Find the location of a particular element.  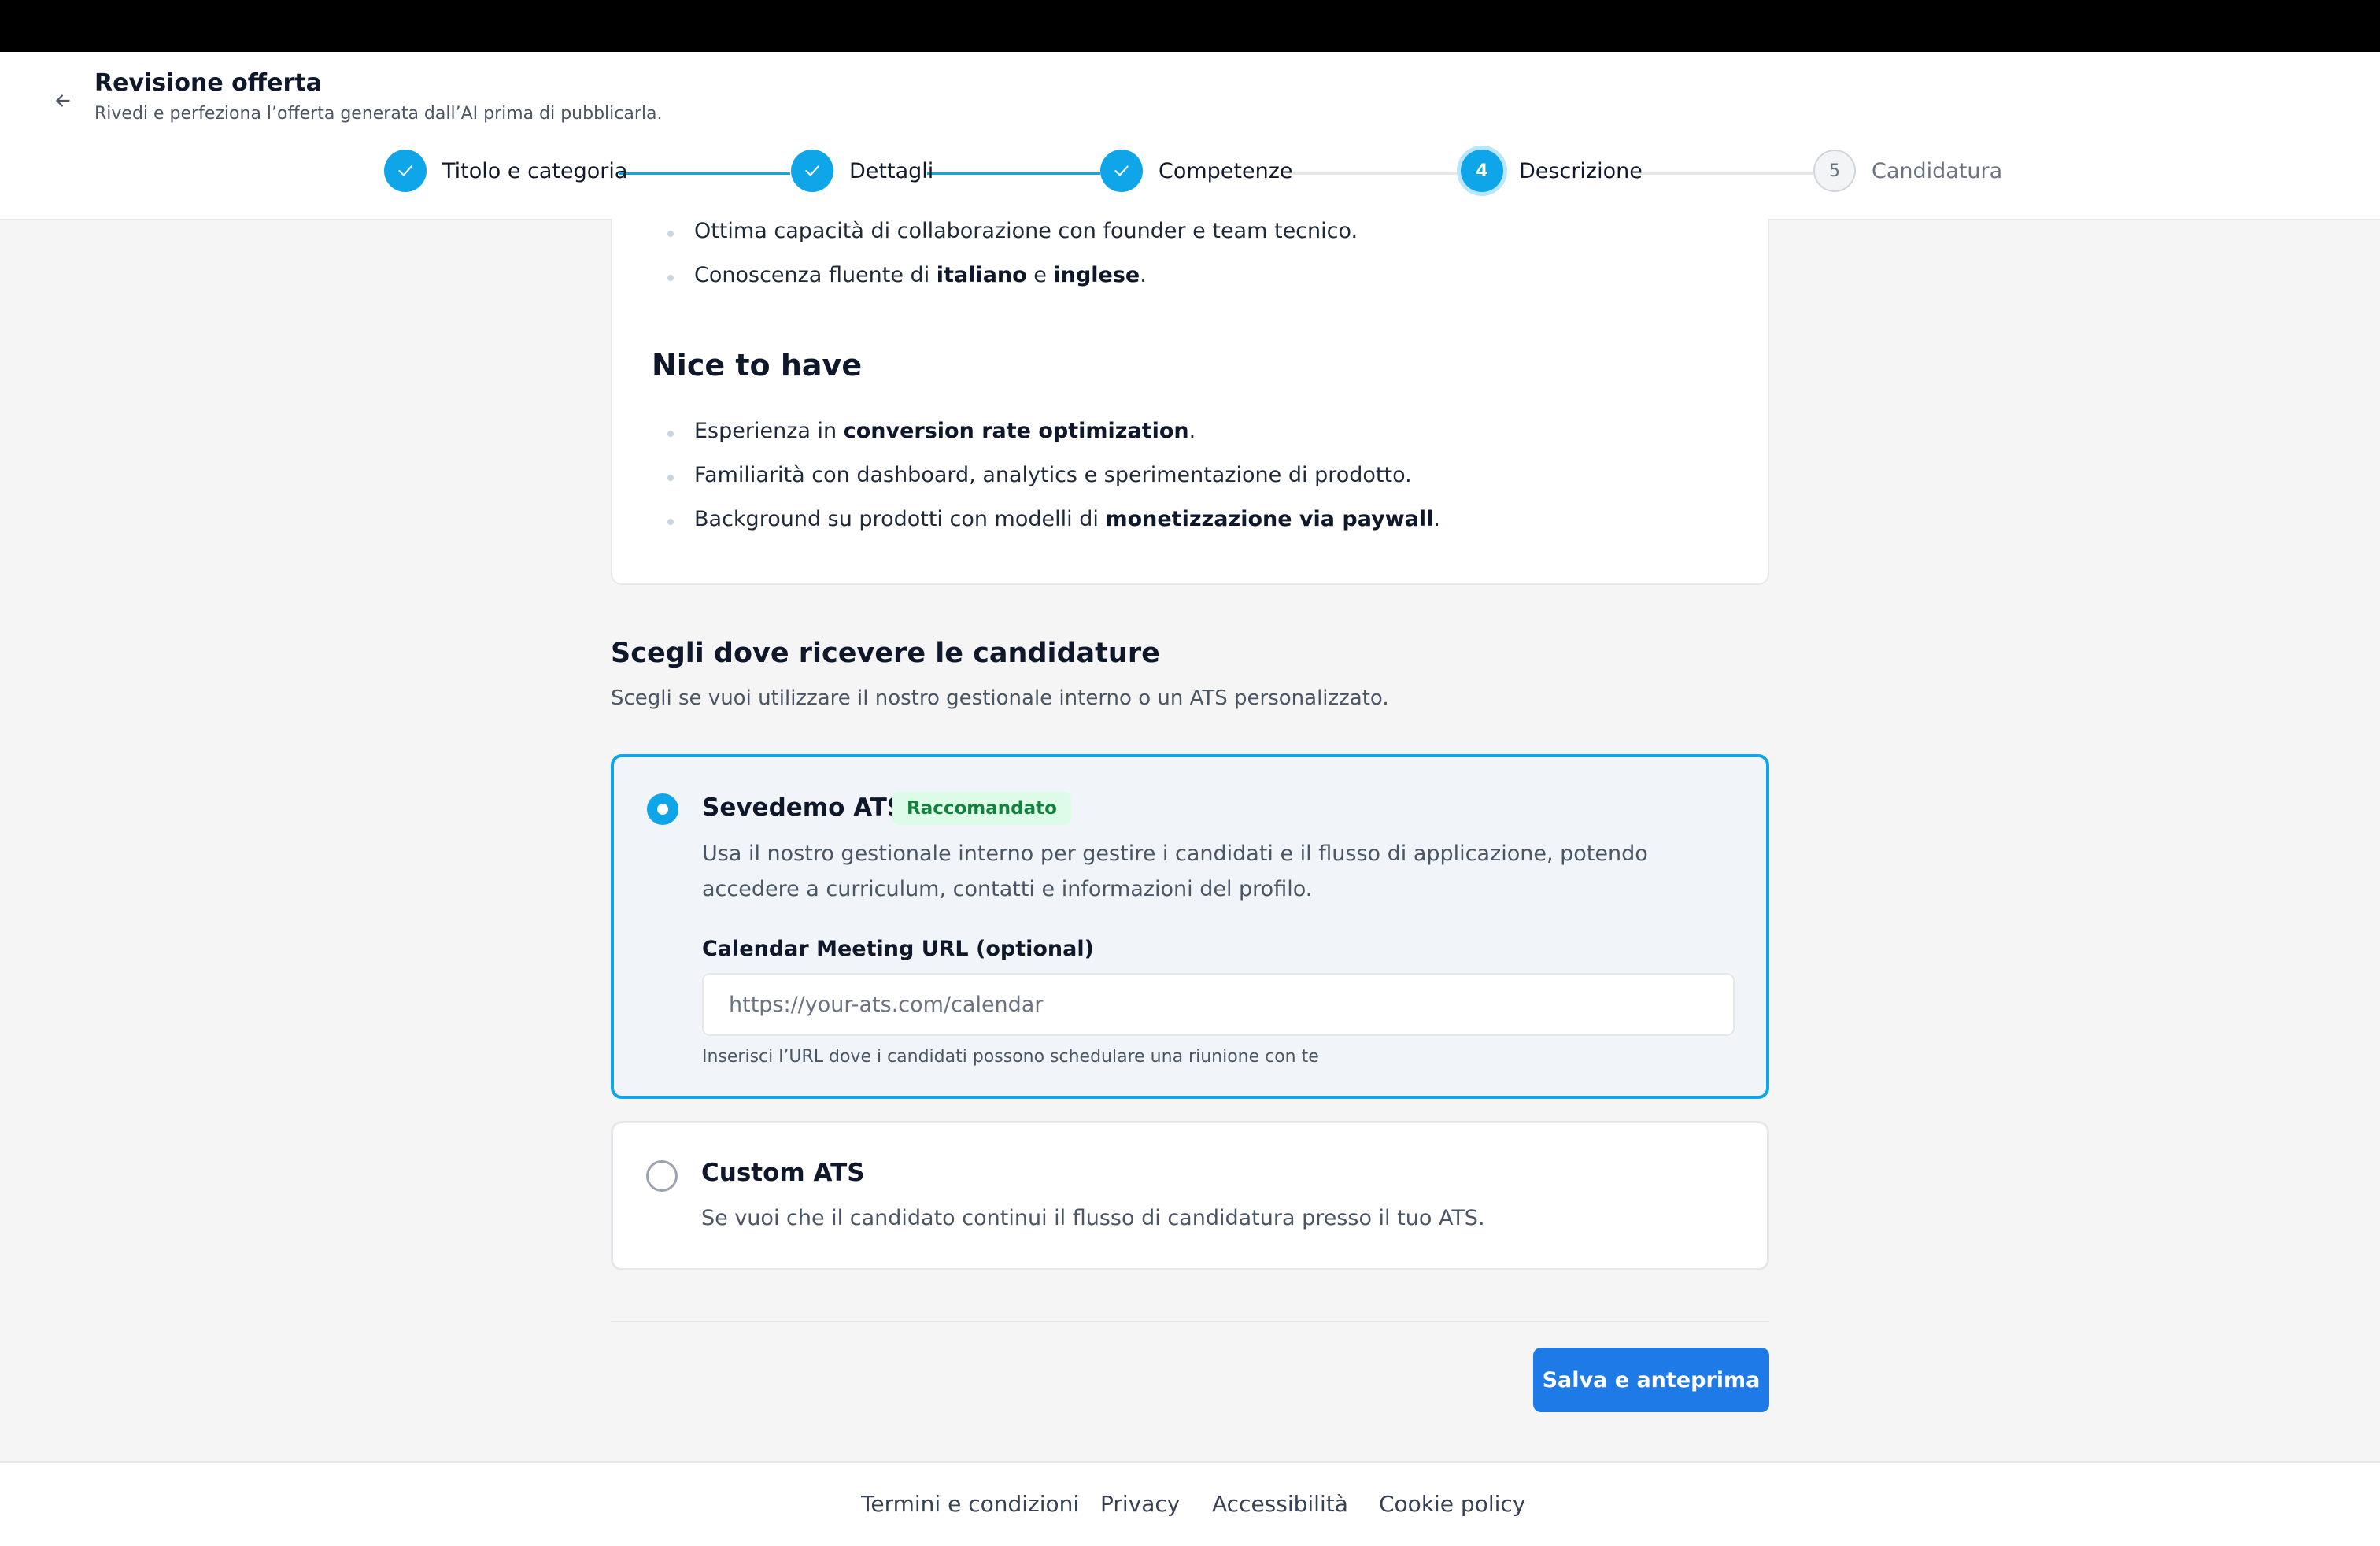

calendar-url-label: Calendar Meeting URL (optional) is located at coordinates (898, 949).